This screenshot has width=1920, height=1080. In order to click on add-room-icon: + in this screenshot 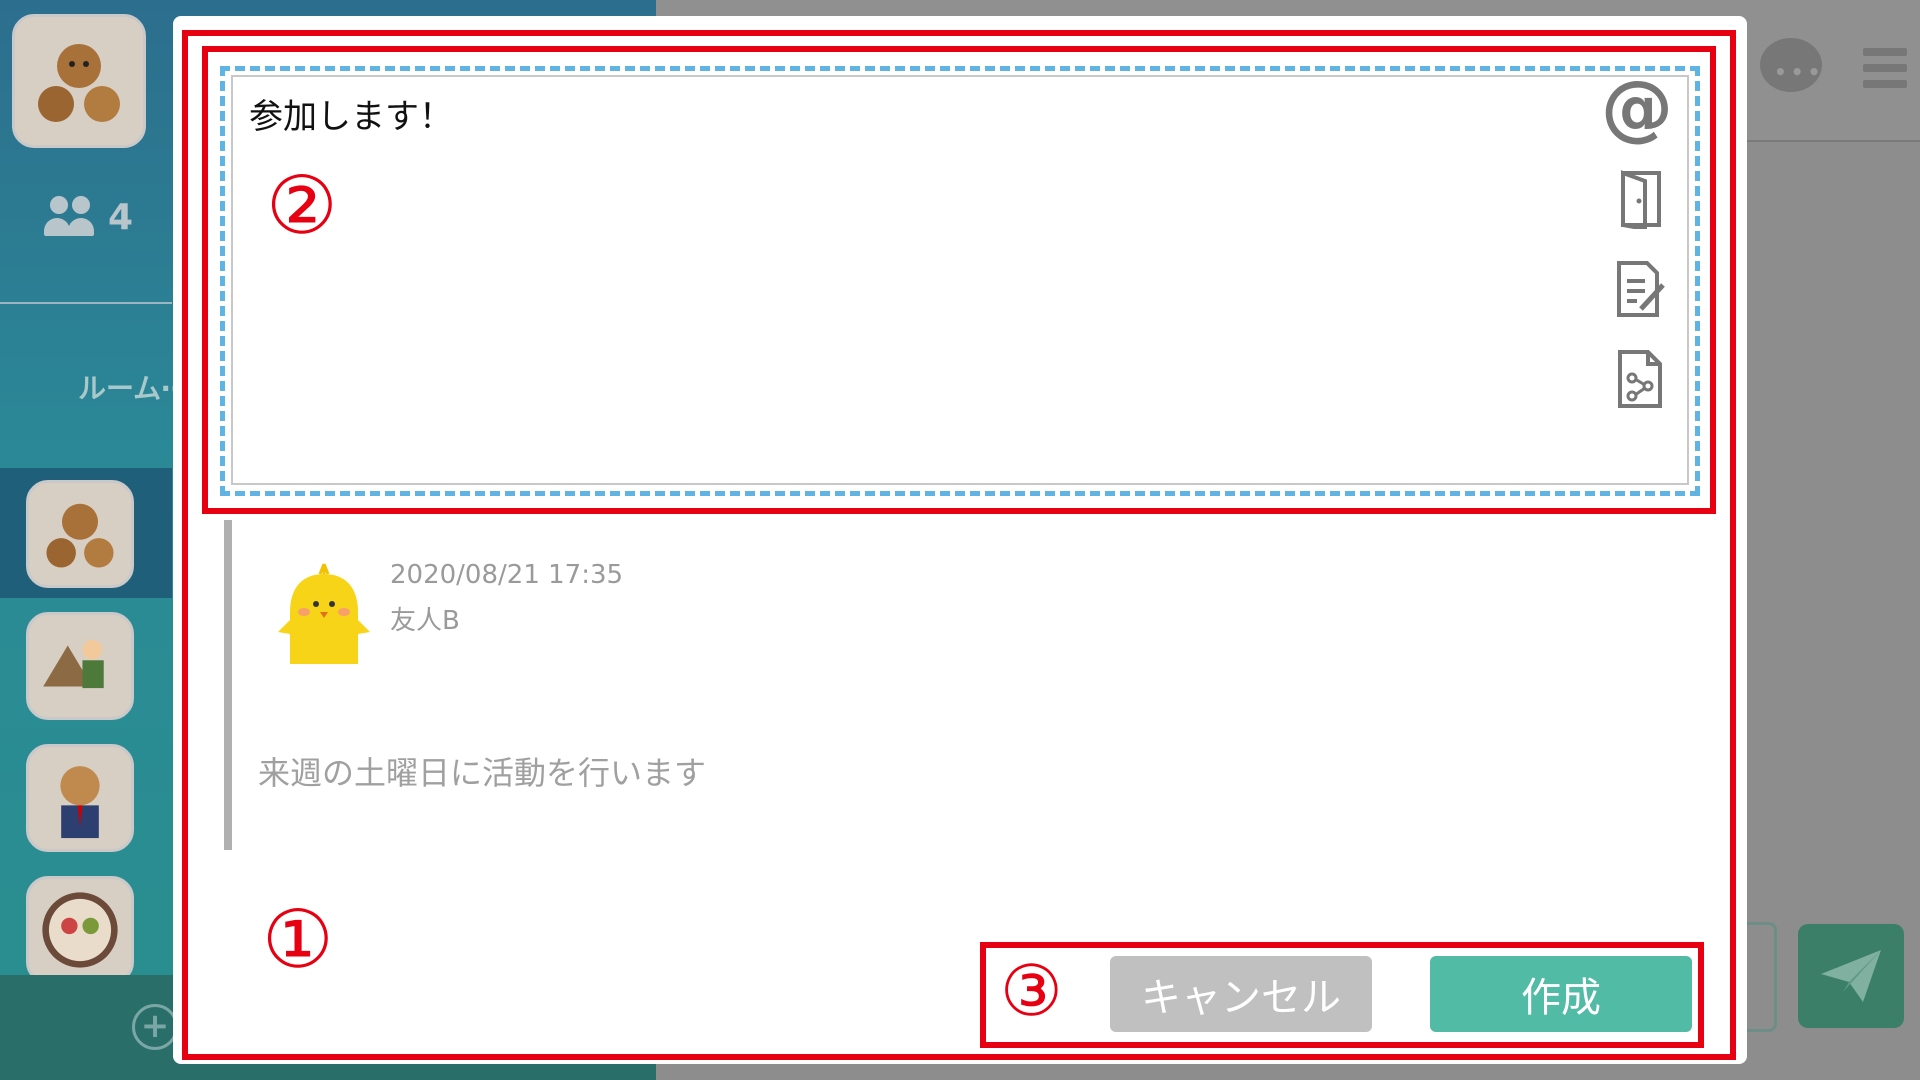, I will do `click(155, 1027)`.